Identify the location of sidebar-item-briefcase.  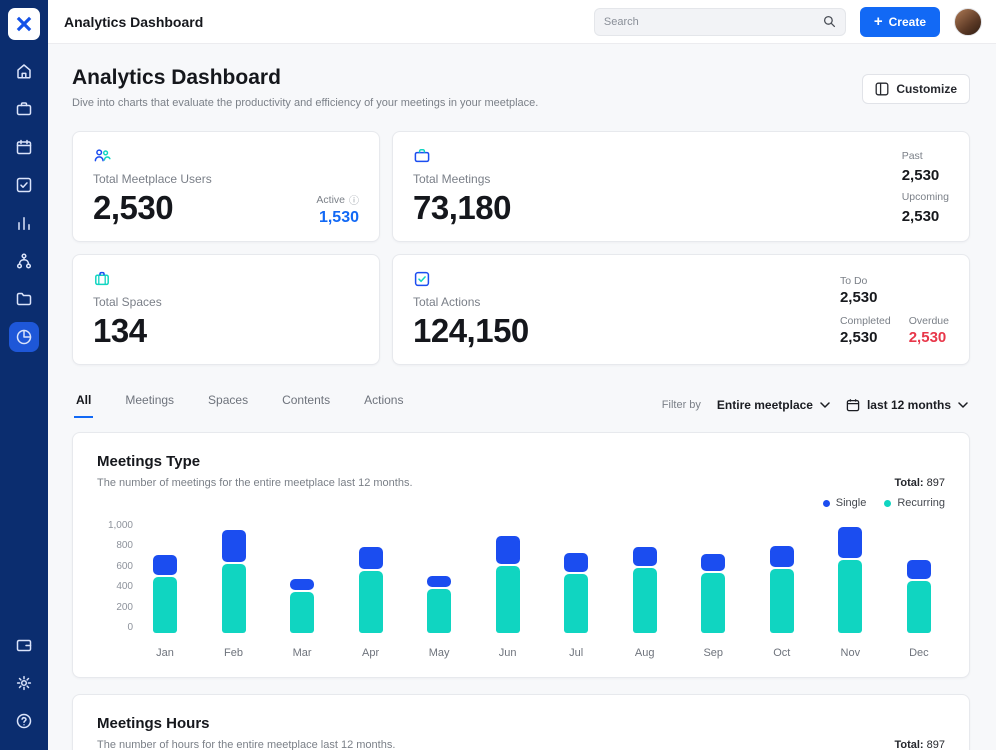
(24, 109).